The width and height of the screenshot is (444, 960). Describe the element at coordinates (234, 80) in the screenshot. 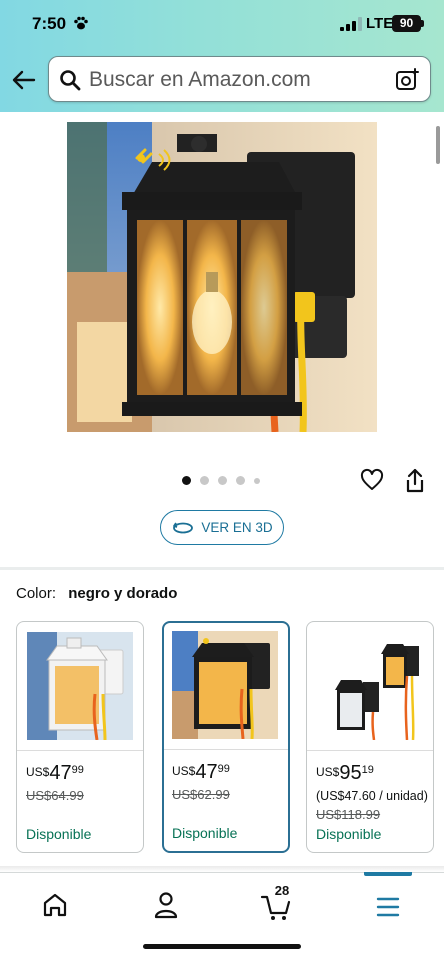

I see `search-input` at that location.